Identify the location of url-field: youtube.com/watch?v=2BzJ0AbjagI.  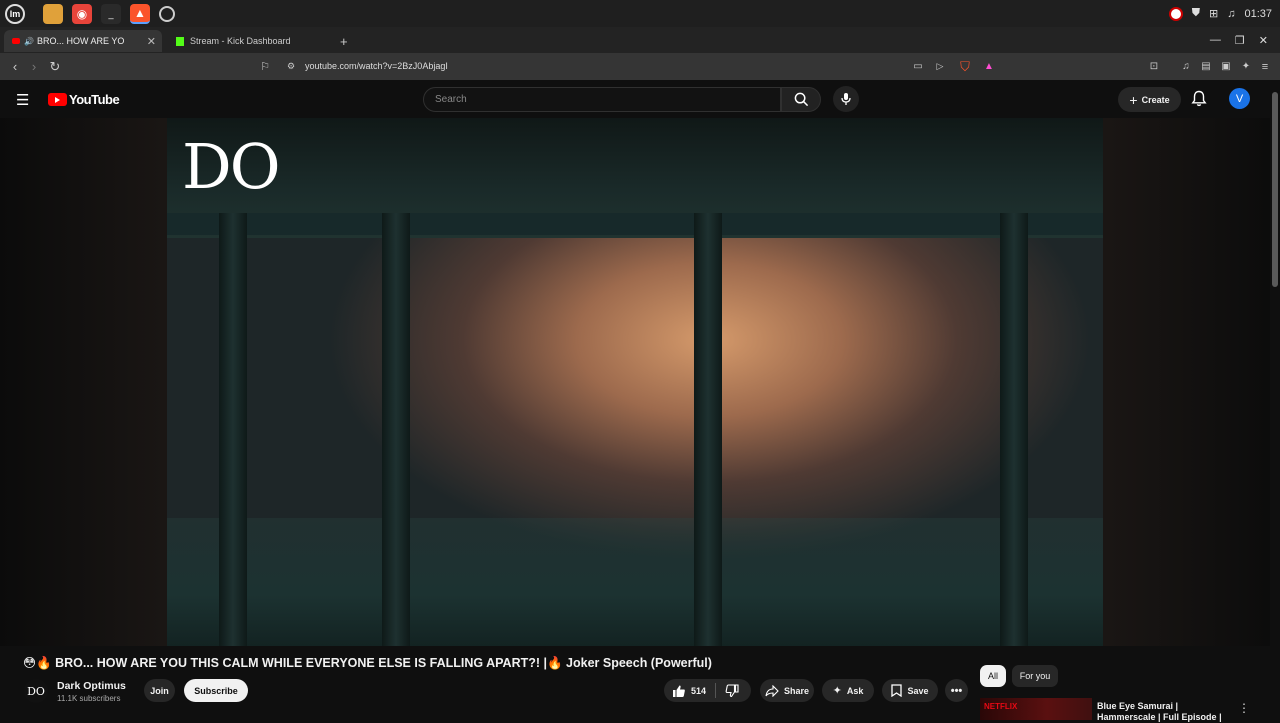
(376, 66).